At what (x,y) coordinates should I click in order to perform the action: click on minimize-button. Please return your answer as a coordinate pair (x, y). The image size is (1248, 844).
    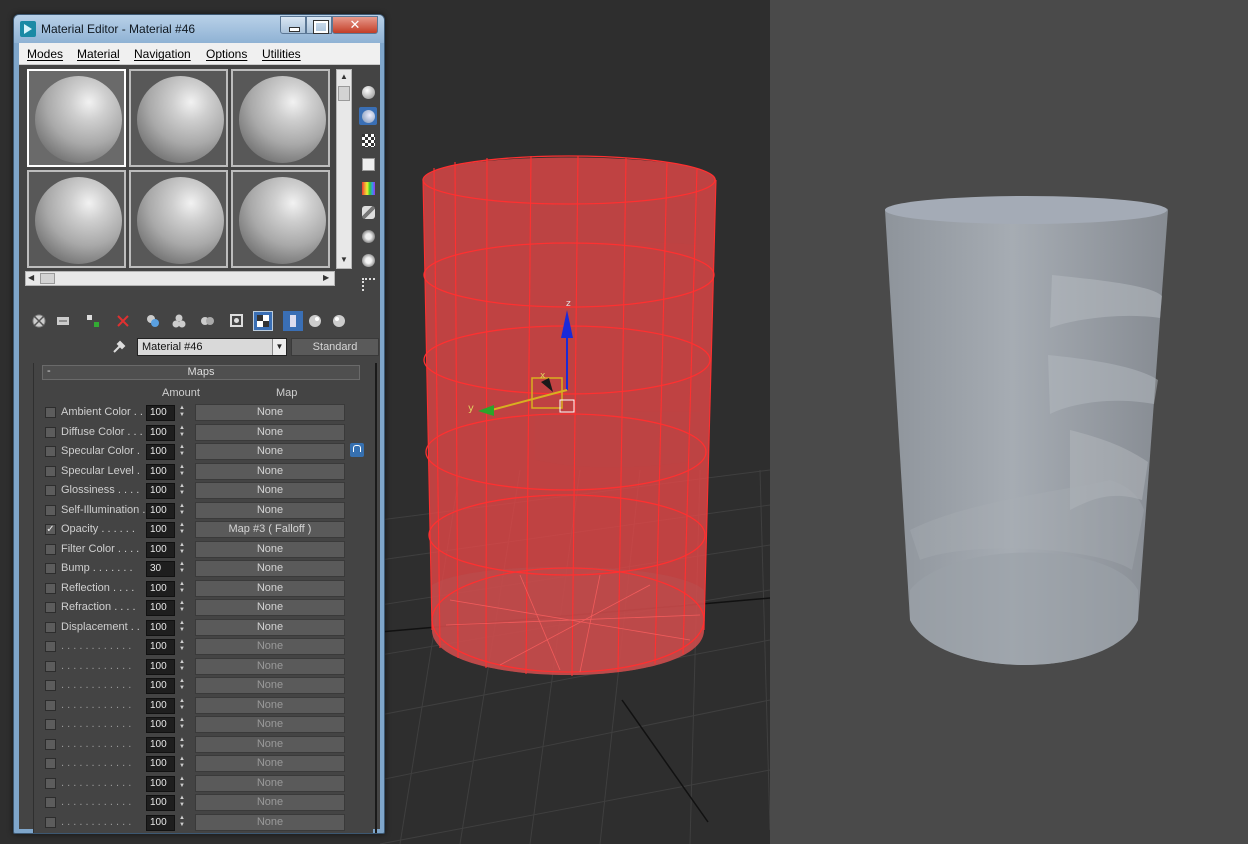
    Looking at the image, I should click on (293, 25).